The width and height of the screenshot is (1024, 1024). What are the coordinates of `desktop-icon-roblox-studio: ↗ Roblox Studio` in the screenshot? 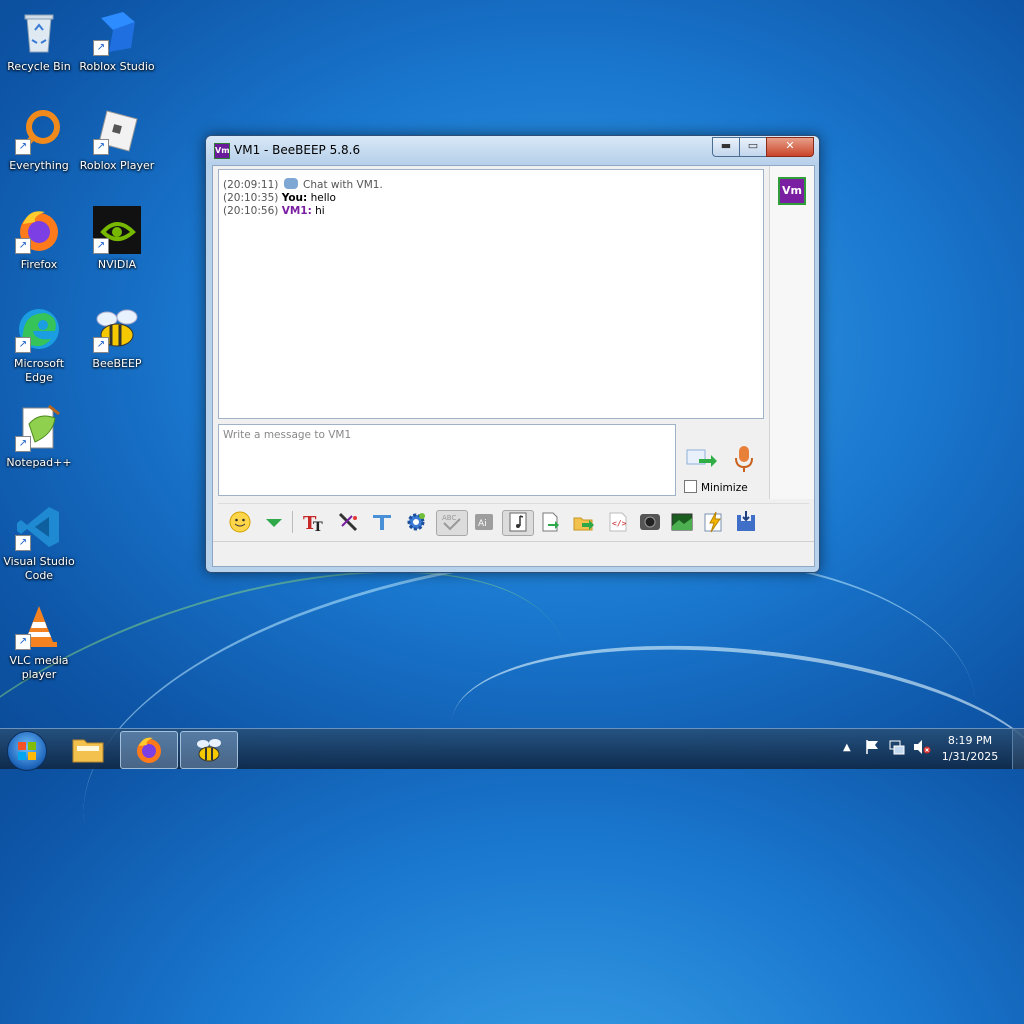 It's located at (117, 41).